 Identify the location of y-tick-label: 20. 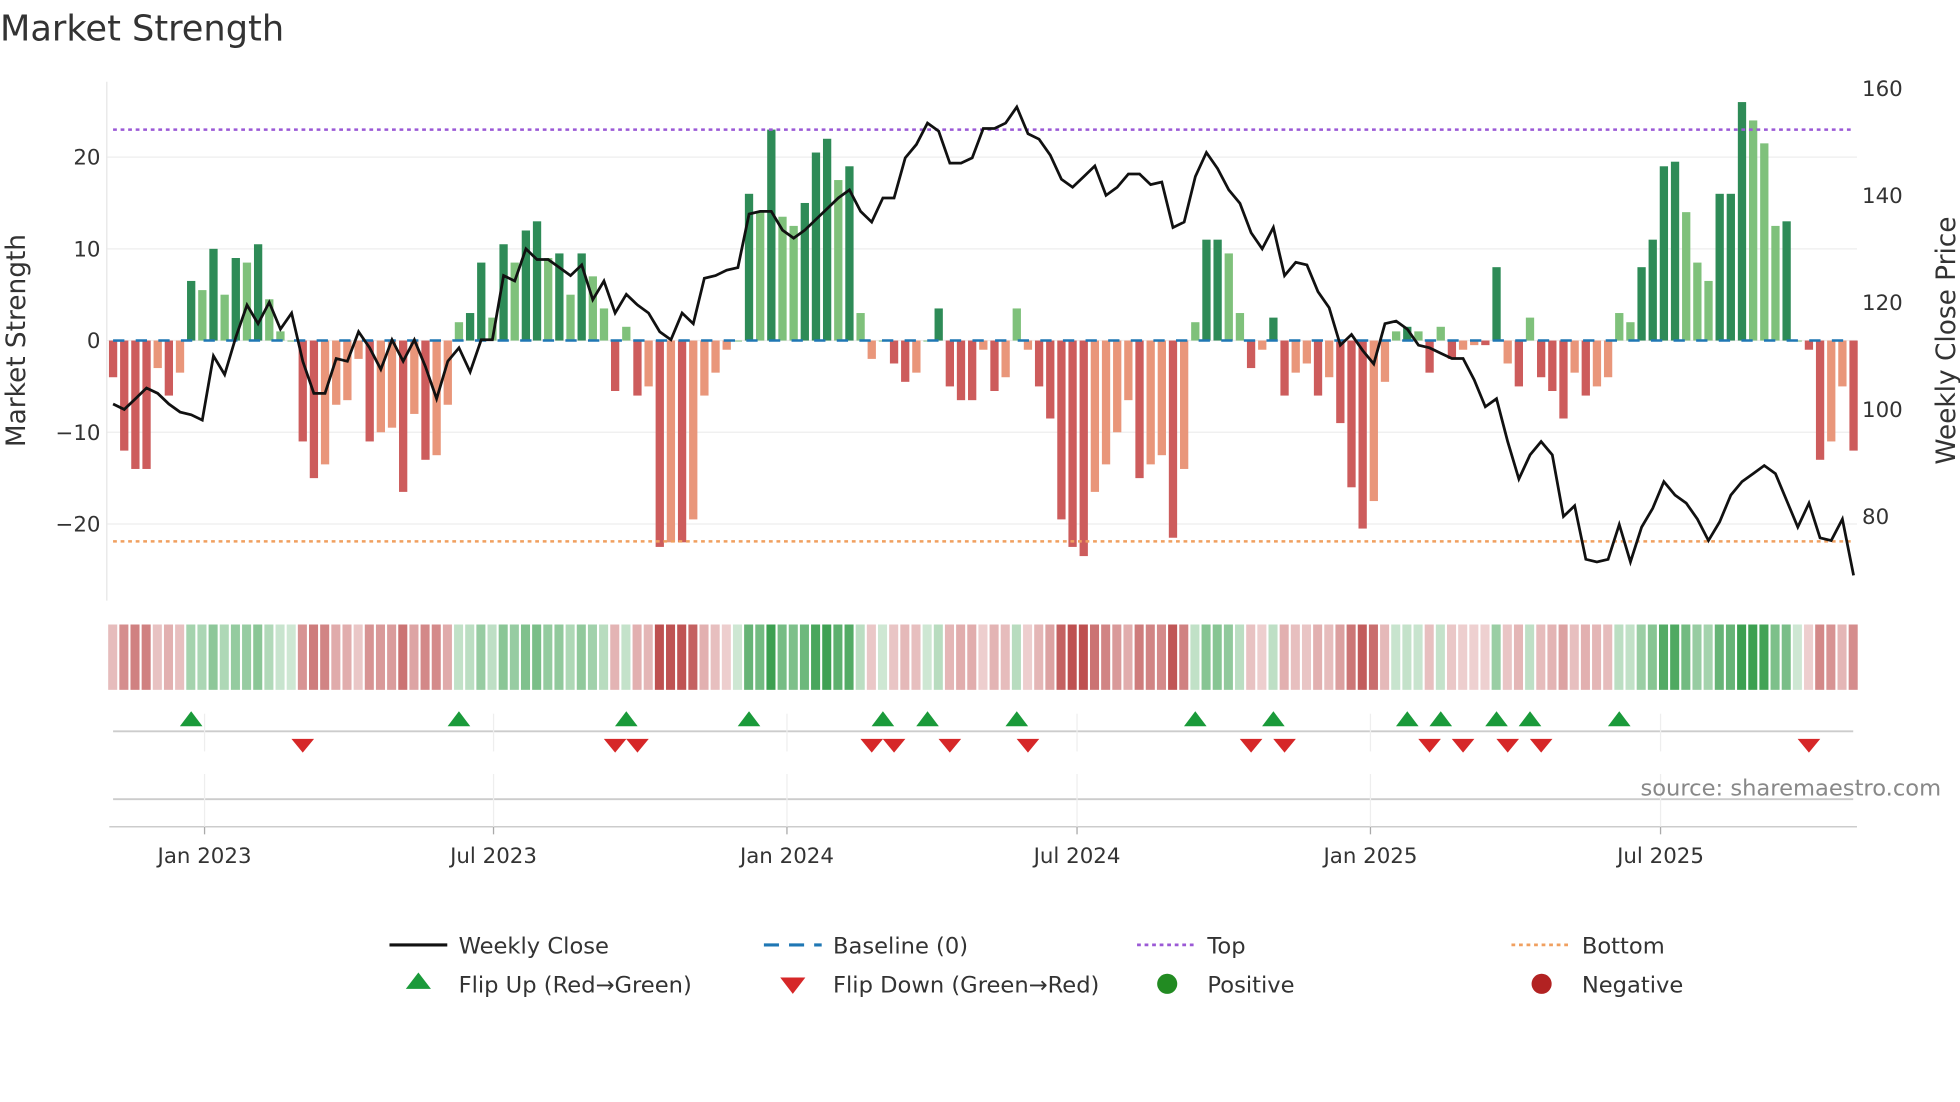
(86, 158).